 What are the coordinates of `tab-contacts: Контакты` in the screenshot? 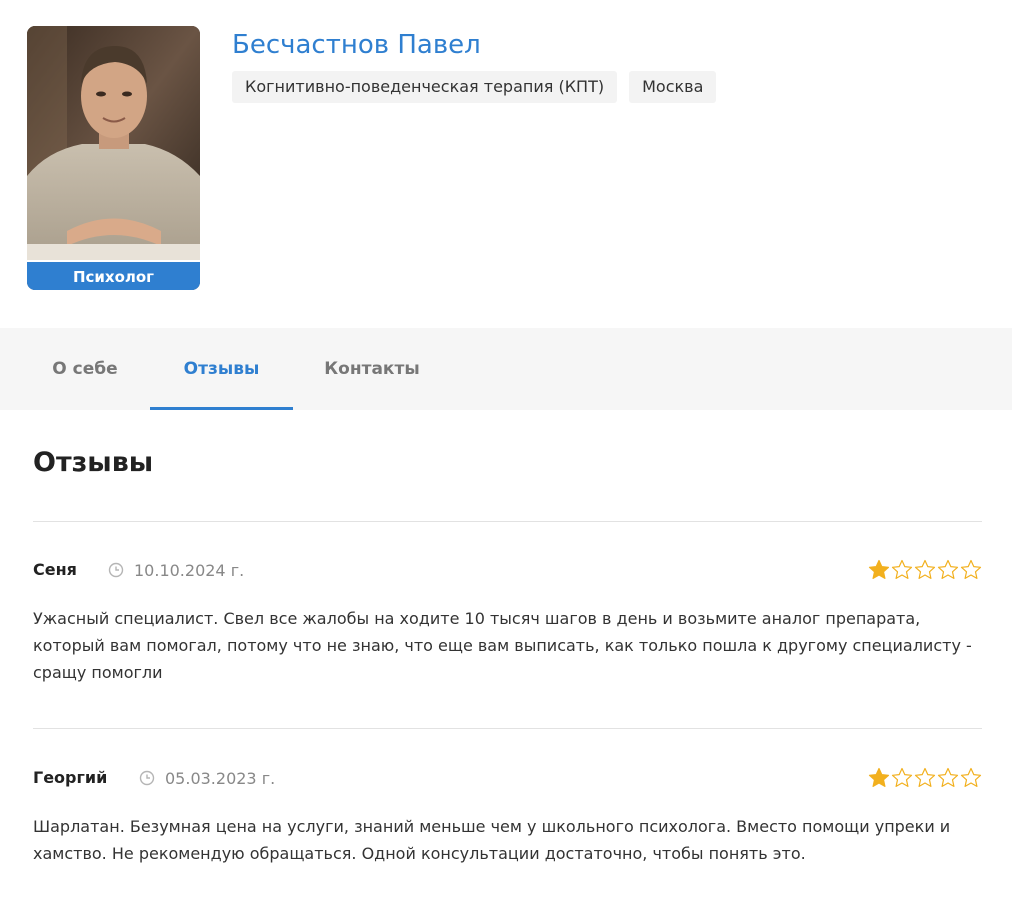 It's located at (372, 369).